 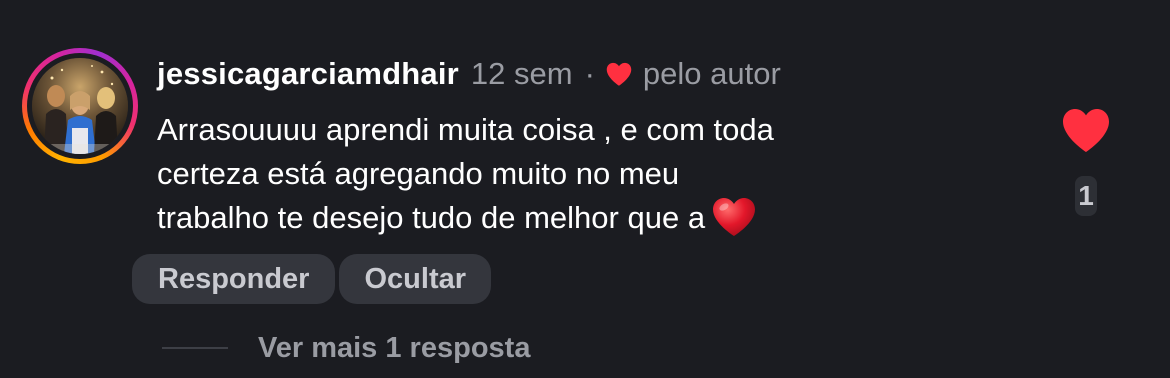 I want to click on replies-divider, so click(x=195, y=348).